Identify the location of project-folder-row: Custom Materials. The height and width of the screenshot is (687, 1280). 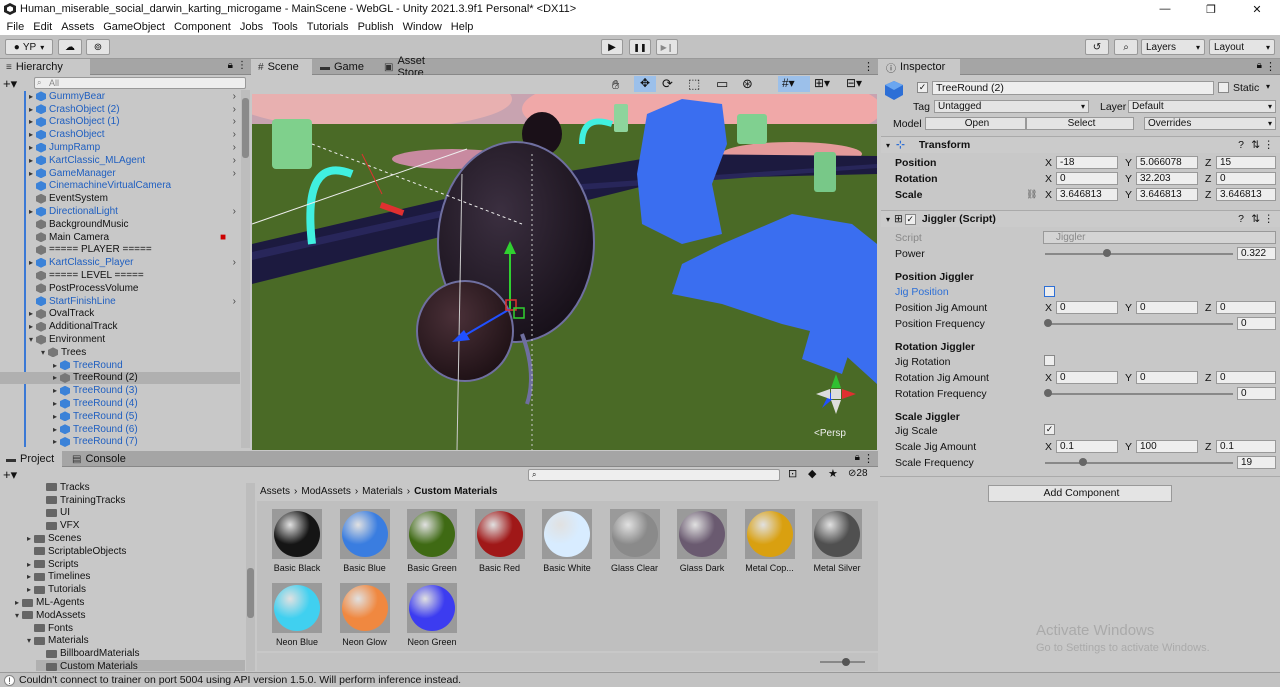
(140, 665).